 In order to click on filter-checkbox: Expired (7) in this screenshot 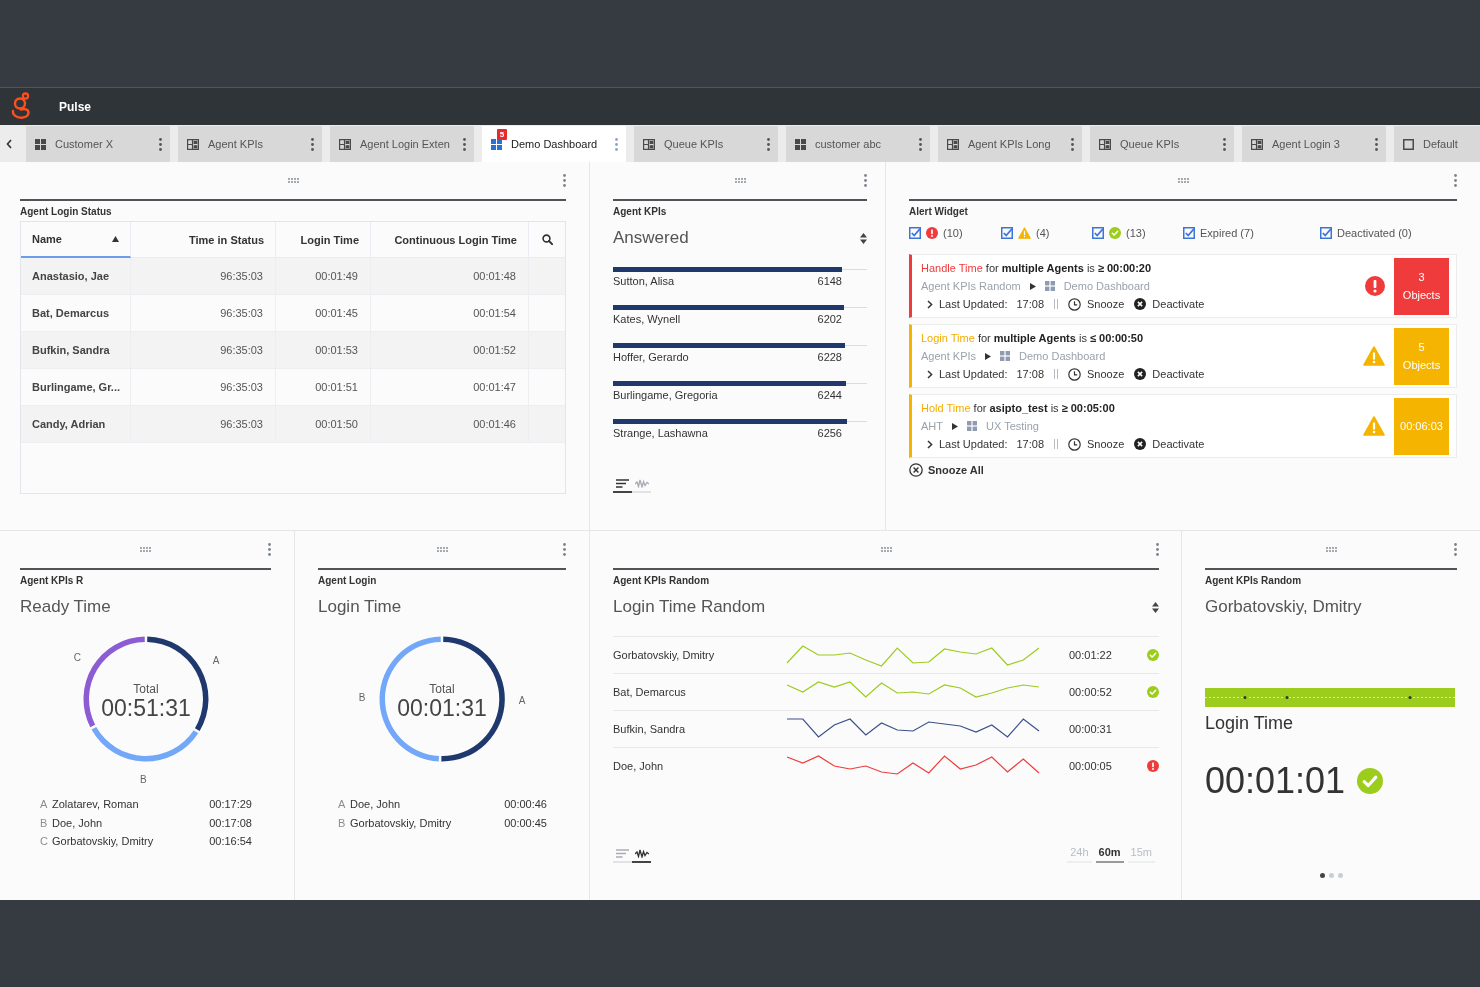, I will do `click(1251, 233)`.